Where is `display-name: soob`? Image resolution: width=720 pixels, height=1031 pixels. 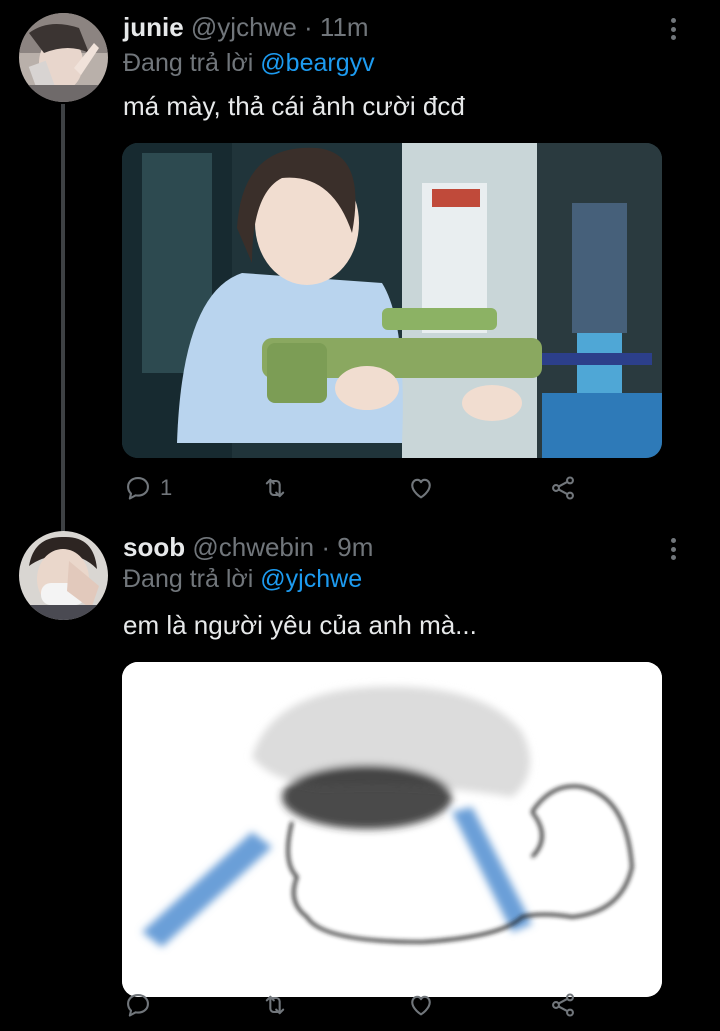 display-name: soob is located at coordinates (154, 547).